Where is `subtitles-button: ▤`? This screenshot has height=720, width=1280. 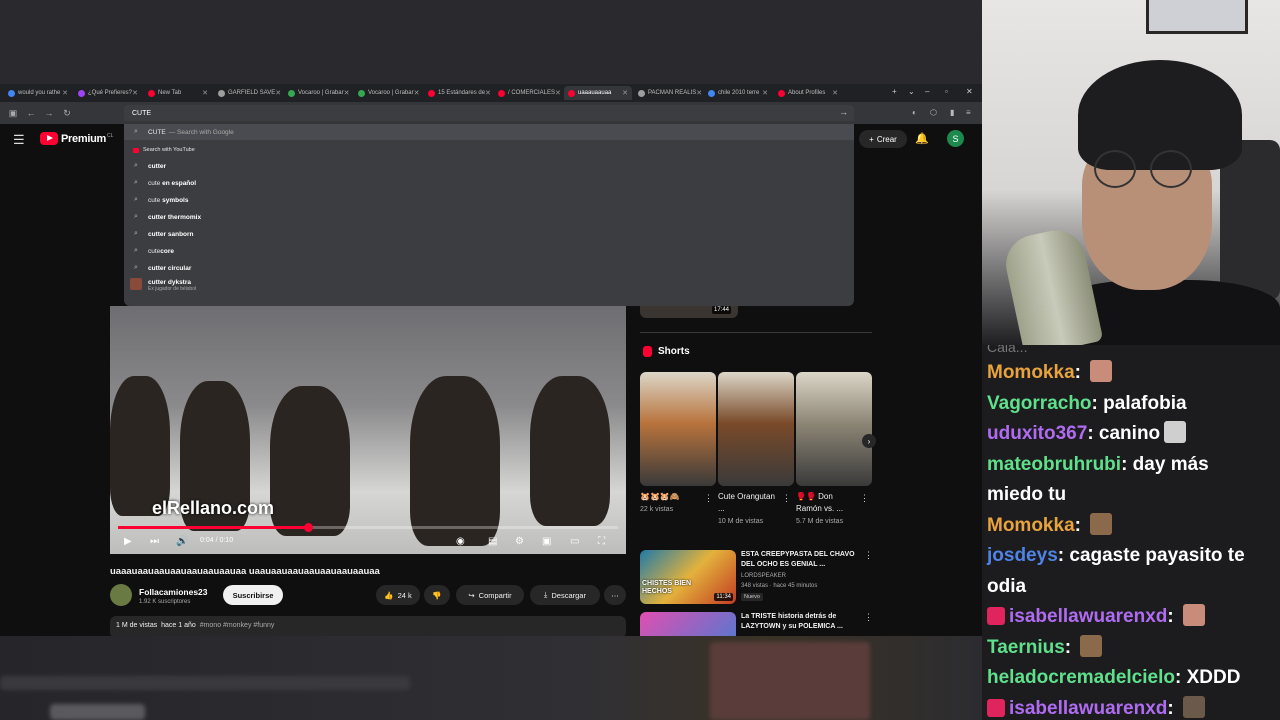
subtitles-button: ▤ is located at coordinates (492, 541).